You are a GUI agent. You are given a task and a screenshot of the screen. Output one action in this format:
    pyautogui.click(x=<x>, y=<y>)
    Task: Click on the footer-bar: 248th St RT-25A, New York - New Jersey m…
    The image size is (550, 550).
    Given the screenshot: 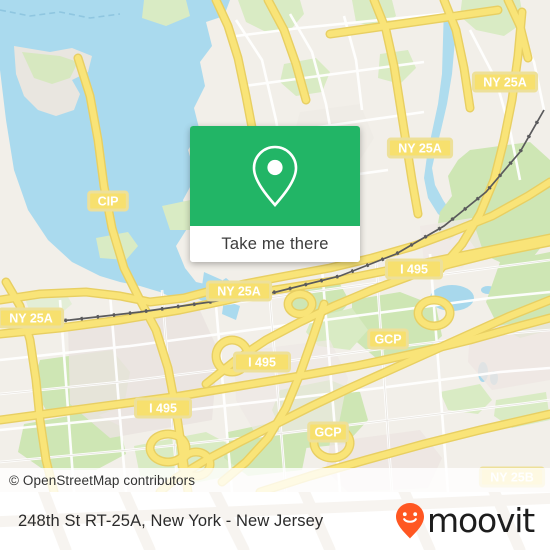 What is the action you would take?
    pyautogui.click(x=275, y=521)
    